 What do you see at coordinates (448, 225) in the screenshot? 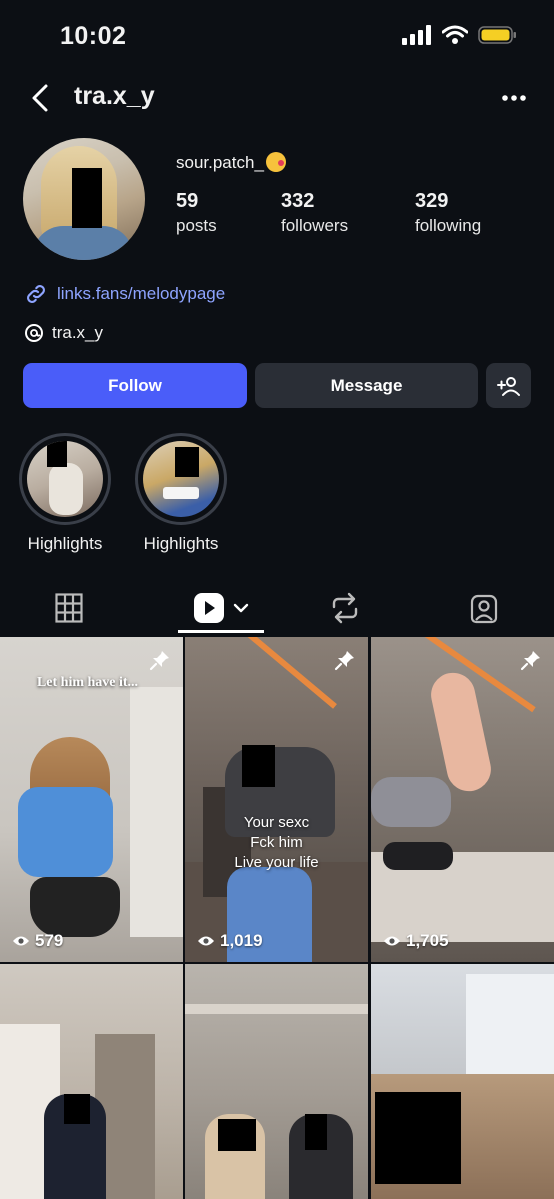
I see `stat-following-label: following` at bounding box center [448, 225].